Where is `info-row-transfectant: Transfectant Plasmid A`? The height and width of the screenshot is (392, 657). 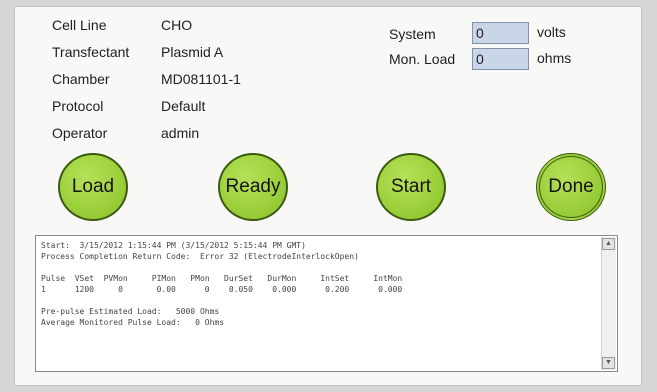
info-row-transfectant: Transfectant Plasmid A is located at coordinates (202, 55).